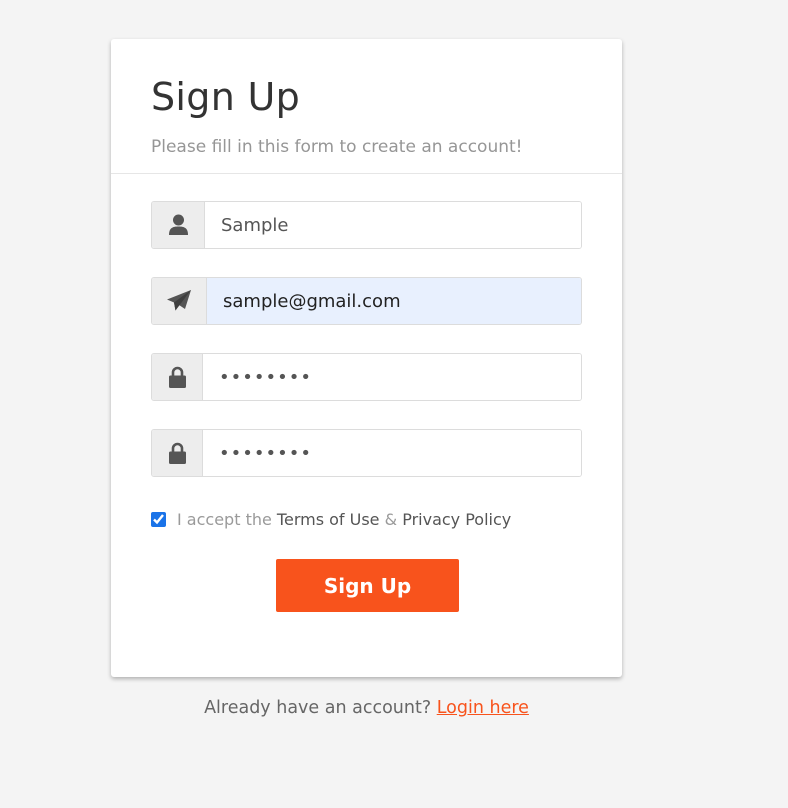 This screenshot has width=788, height=808. Describe the element at coordinates (394, 301) in the screenshot. I see `email-input` at that location.